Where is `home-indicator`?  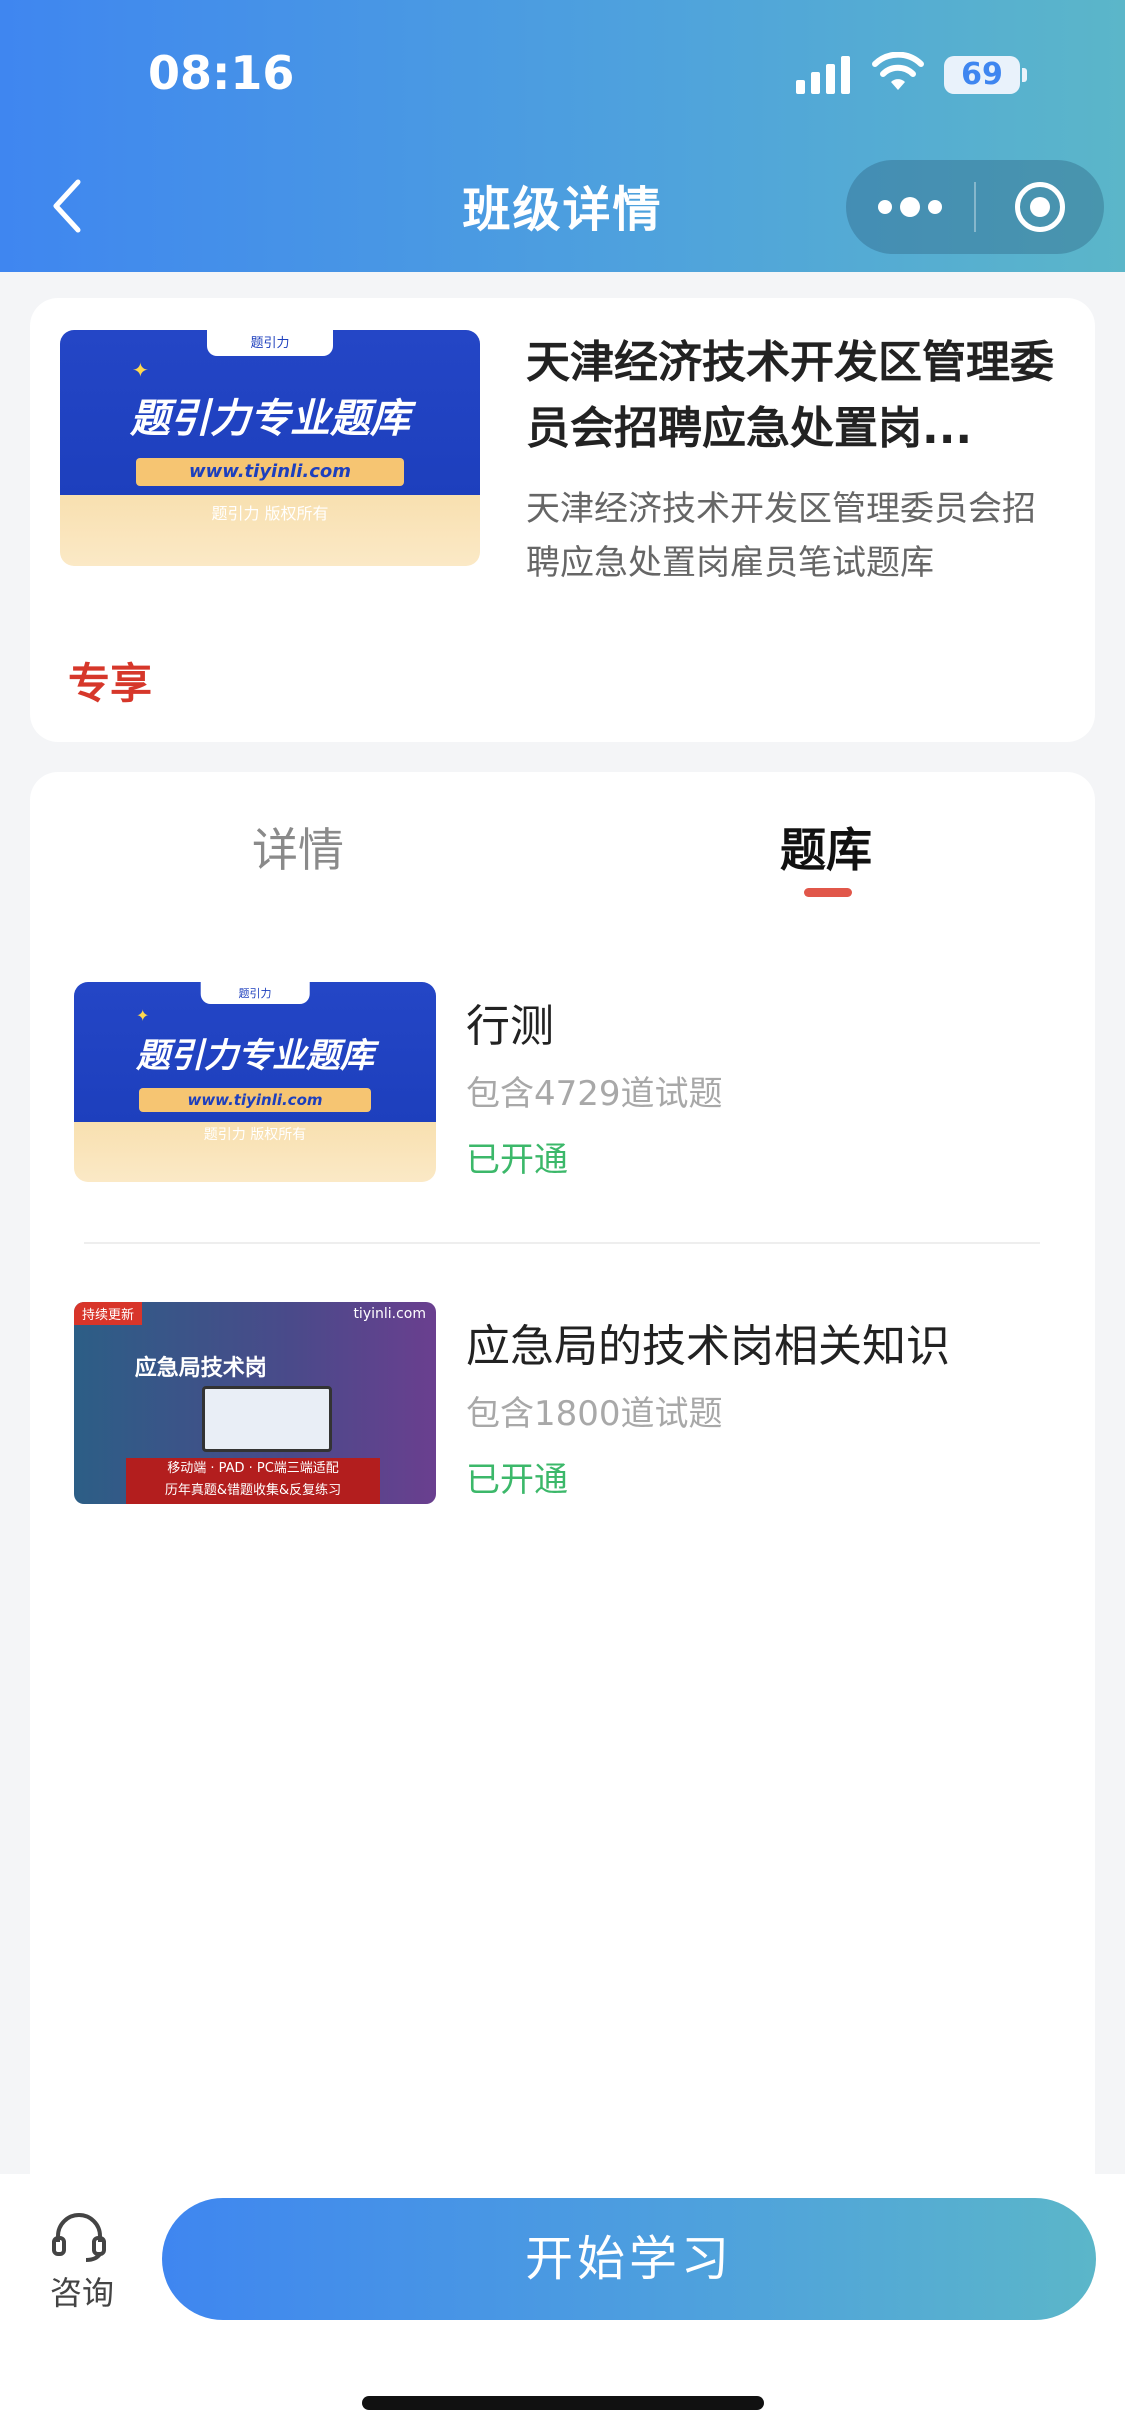 home-indicator is located at coordinates (563, 2403).